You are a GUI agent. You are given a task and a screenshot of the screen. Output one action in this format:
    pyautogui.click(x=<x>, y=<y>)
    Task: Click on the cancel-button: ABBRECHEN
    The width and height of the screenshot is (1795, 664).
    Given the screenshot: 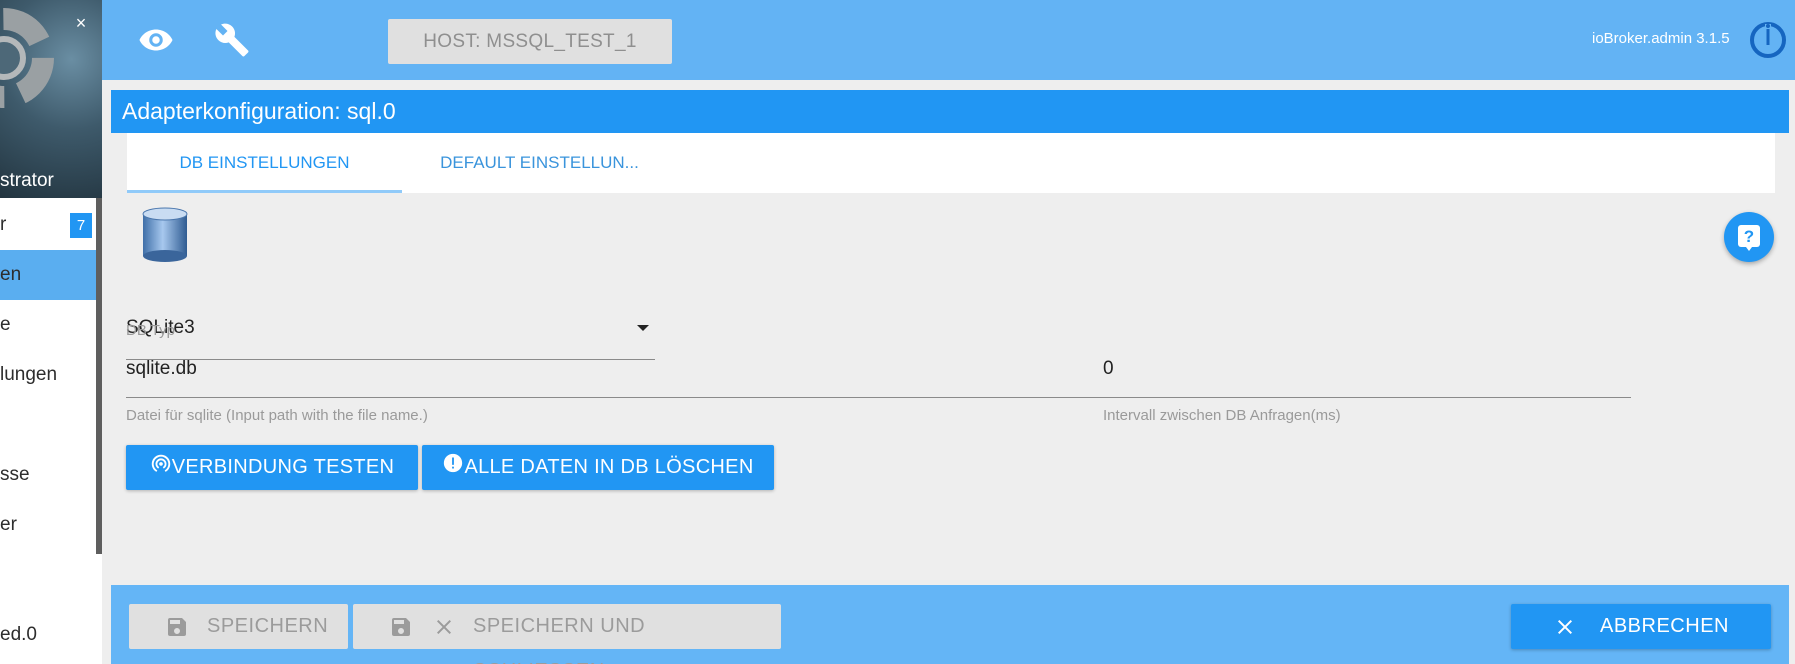 What is the action you would take?
    pyautogui.click(x=1641, y=626)
    